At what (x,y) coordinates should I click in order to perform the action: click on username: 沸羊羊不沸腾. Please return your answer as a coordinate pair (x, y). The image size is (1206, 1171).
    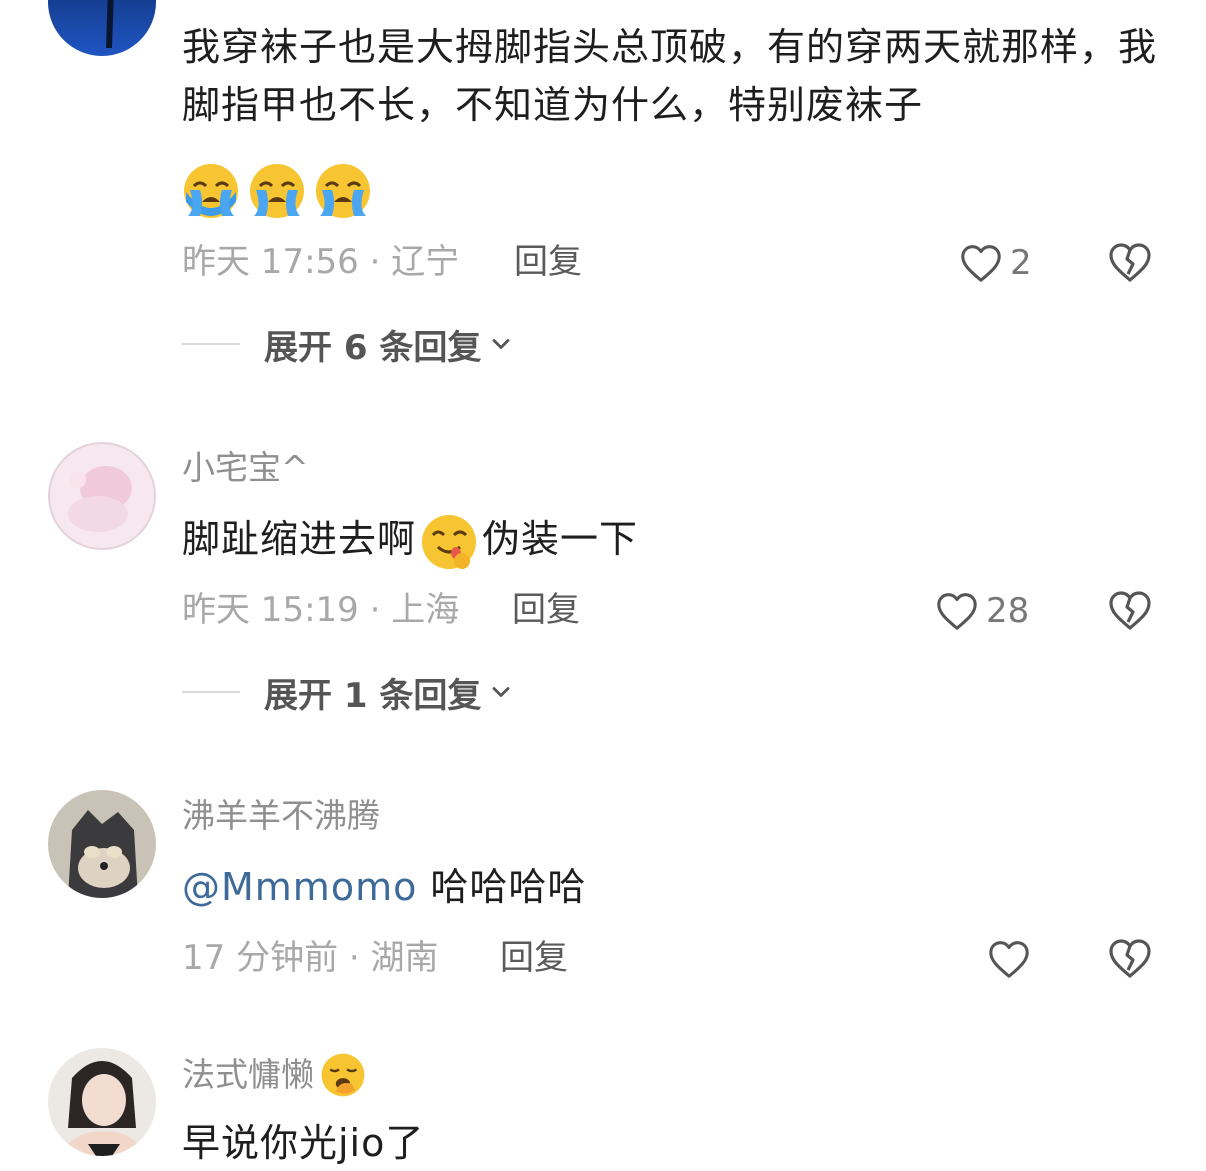
    Looking at the image, I should click on (281, 816).